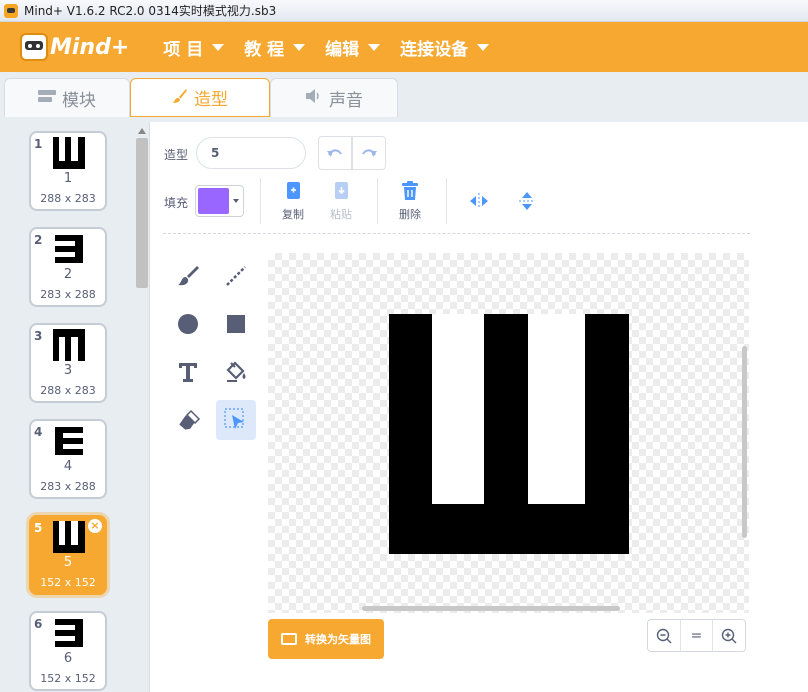 This screenshot has width=808, height=692. I want to click on flip-vertical-button, so click(527, 202).